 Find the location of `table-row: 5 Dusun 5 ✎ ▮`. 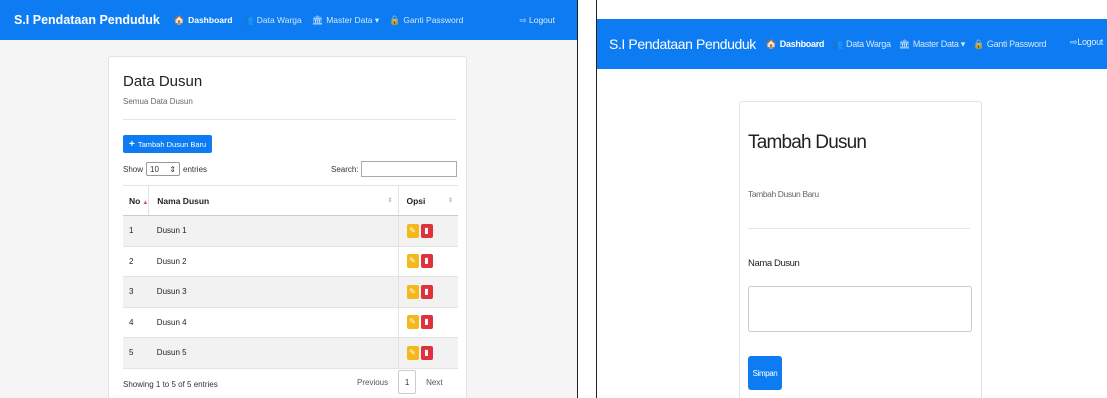

table-row: 5 Dusun 5 ✎ ▮ is located at coordinates (290, 353).